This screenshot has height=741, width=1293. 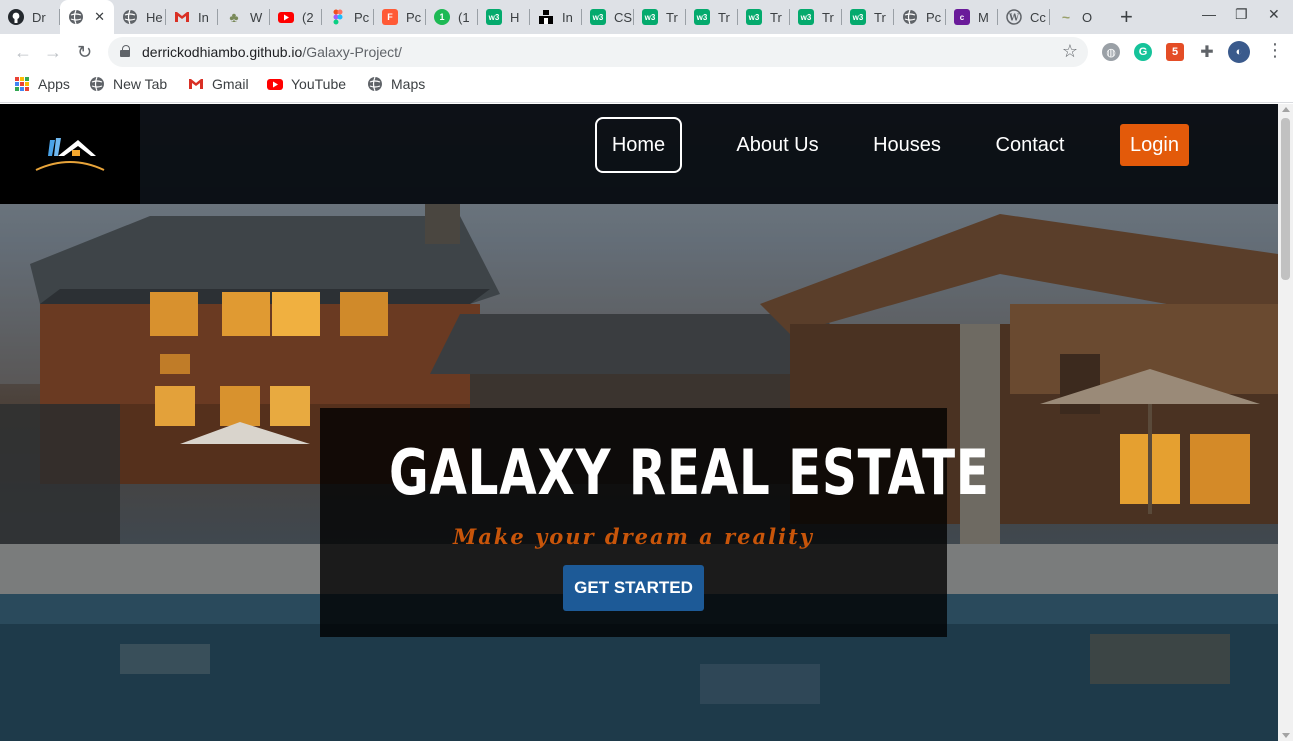 What do you see at coordinates (308, 17) in the screenshot?
I see `tab-title: (2` at bounding box center [308, 17].